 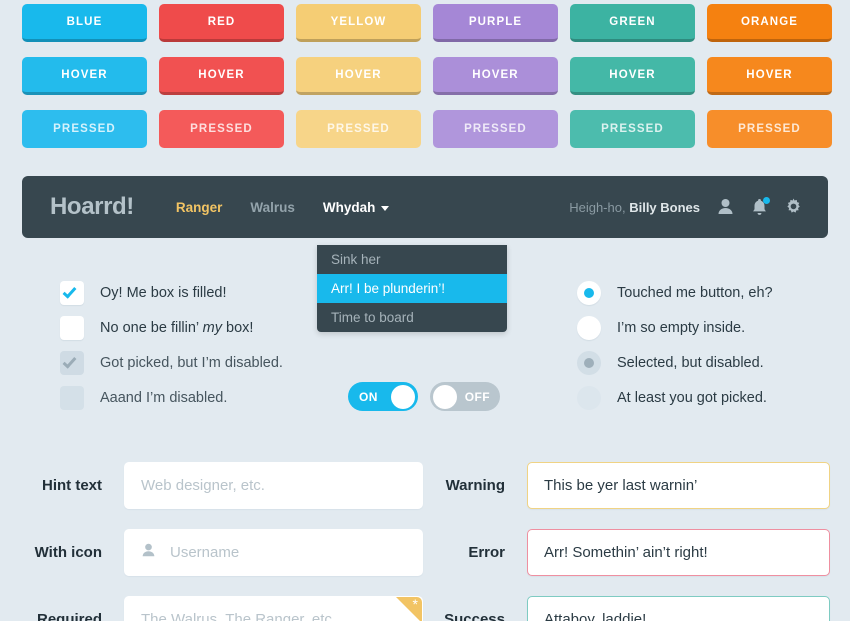 I want to click on checkbox-row: Got picked, but I’m disabled., so click(x=171, y=362).